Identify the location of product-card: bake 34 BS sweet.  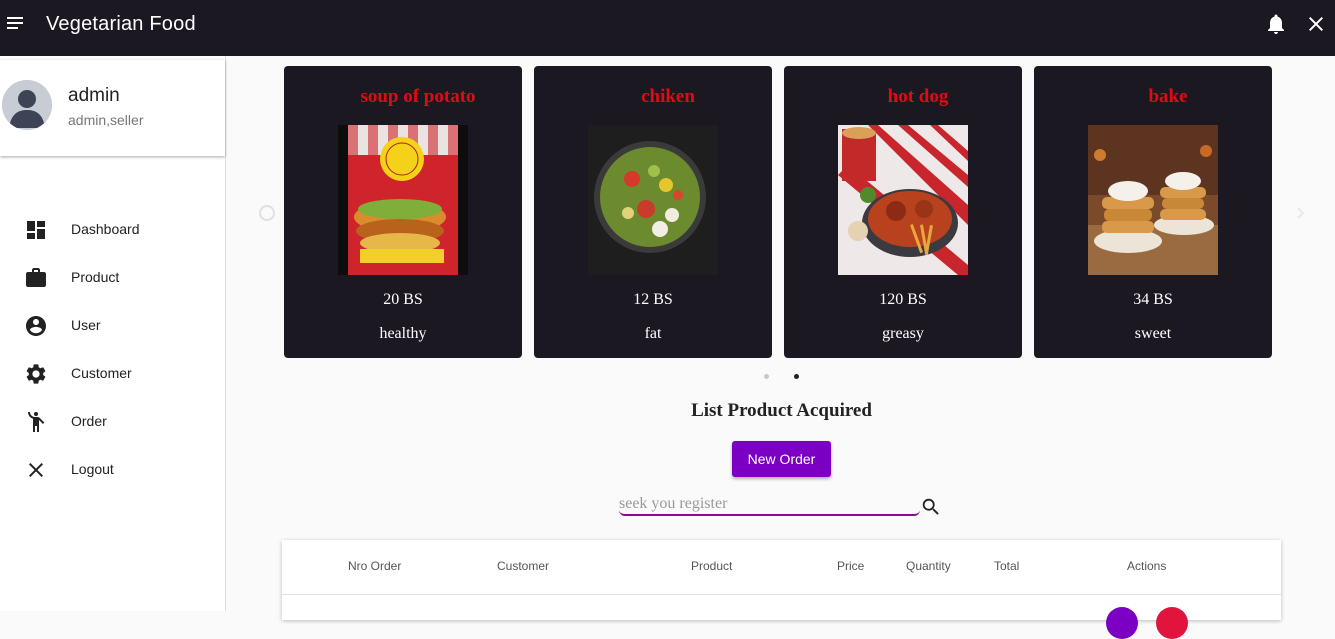
(1153, 212).